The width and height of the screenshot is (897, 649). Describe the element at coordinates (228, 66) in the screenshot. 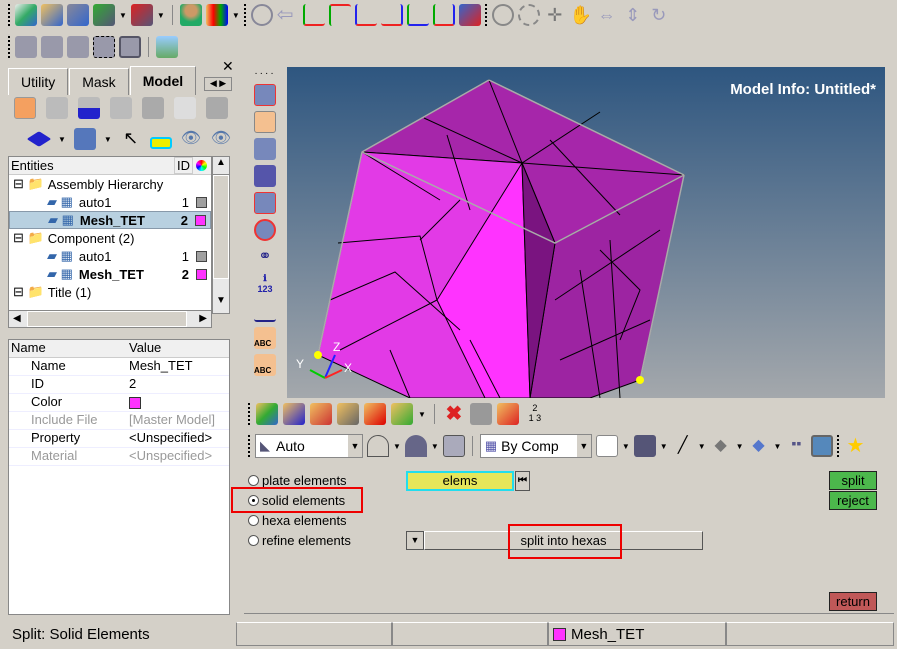

I see `close-panel-icon: ✕` at that location.